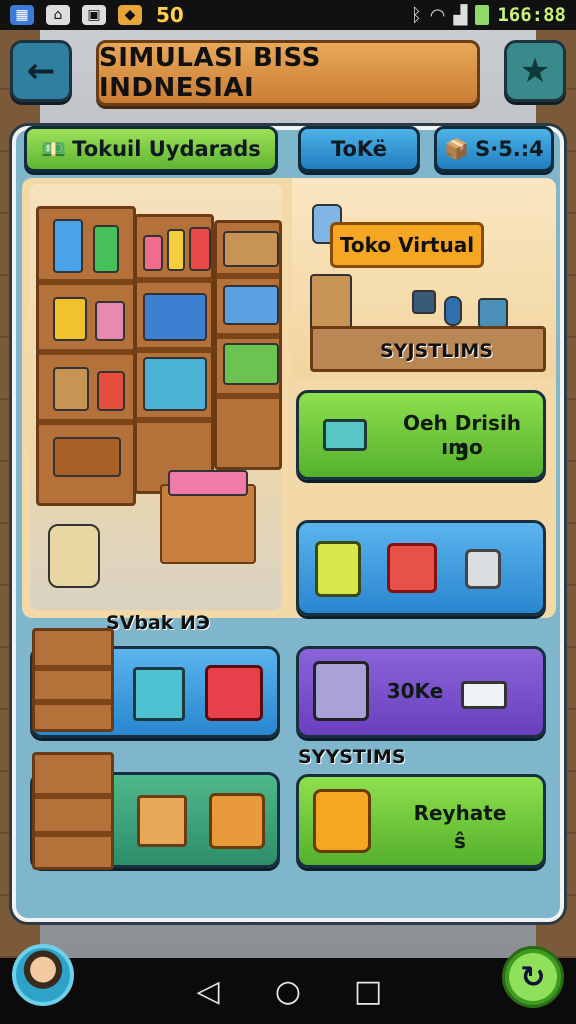 This screenshot has width=576, height=1024. Describe the element at coordinates (453, 311) in the screenshot. I see `cashier-person` at that location.